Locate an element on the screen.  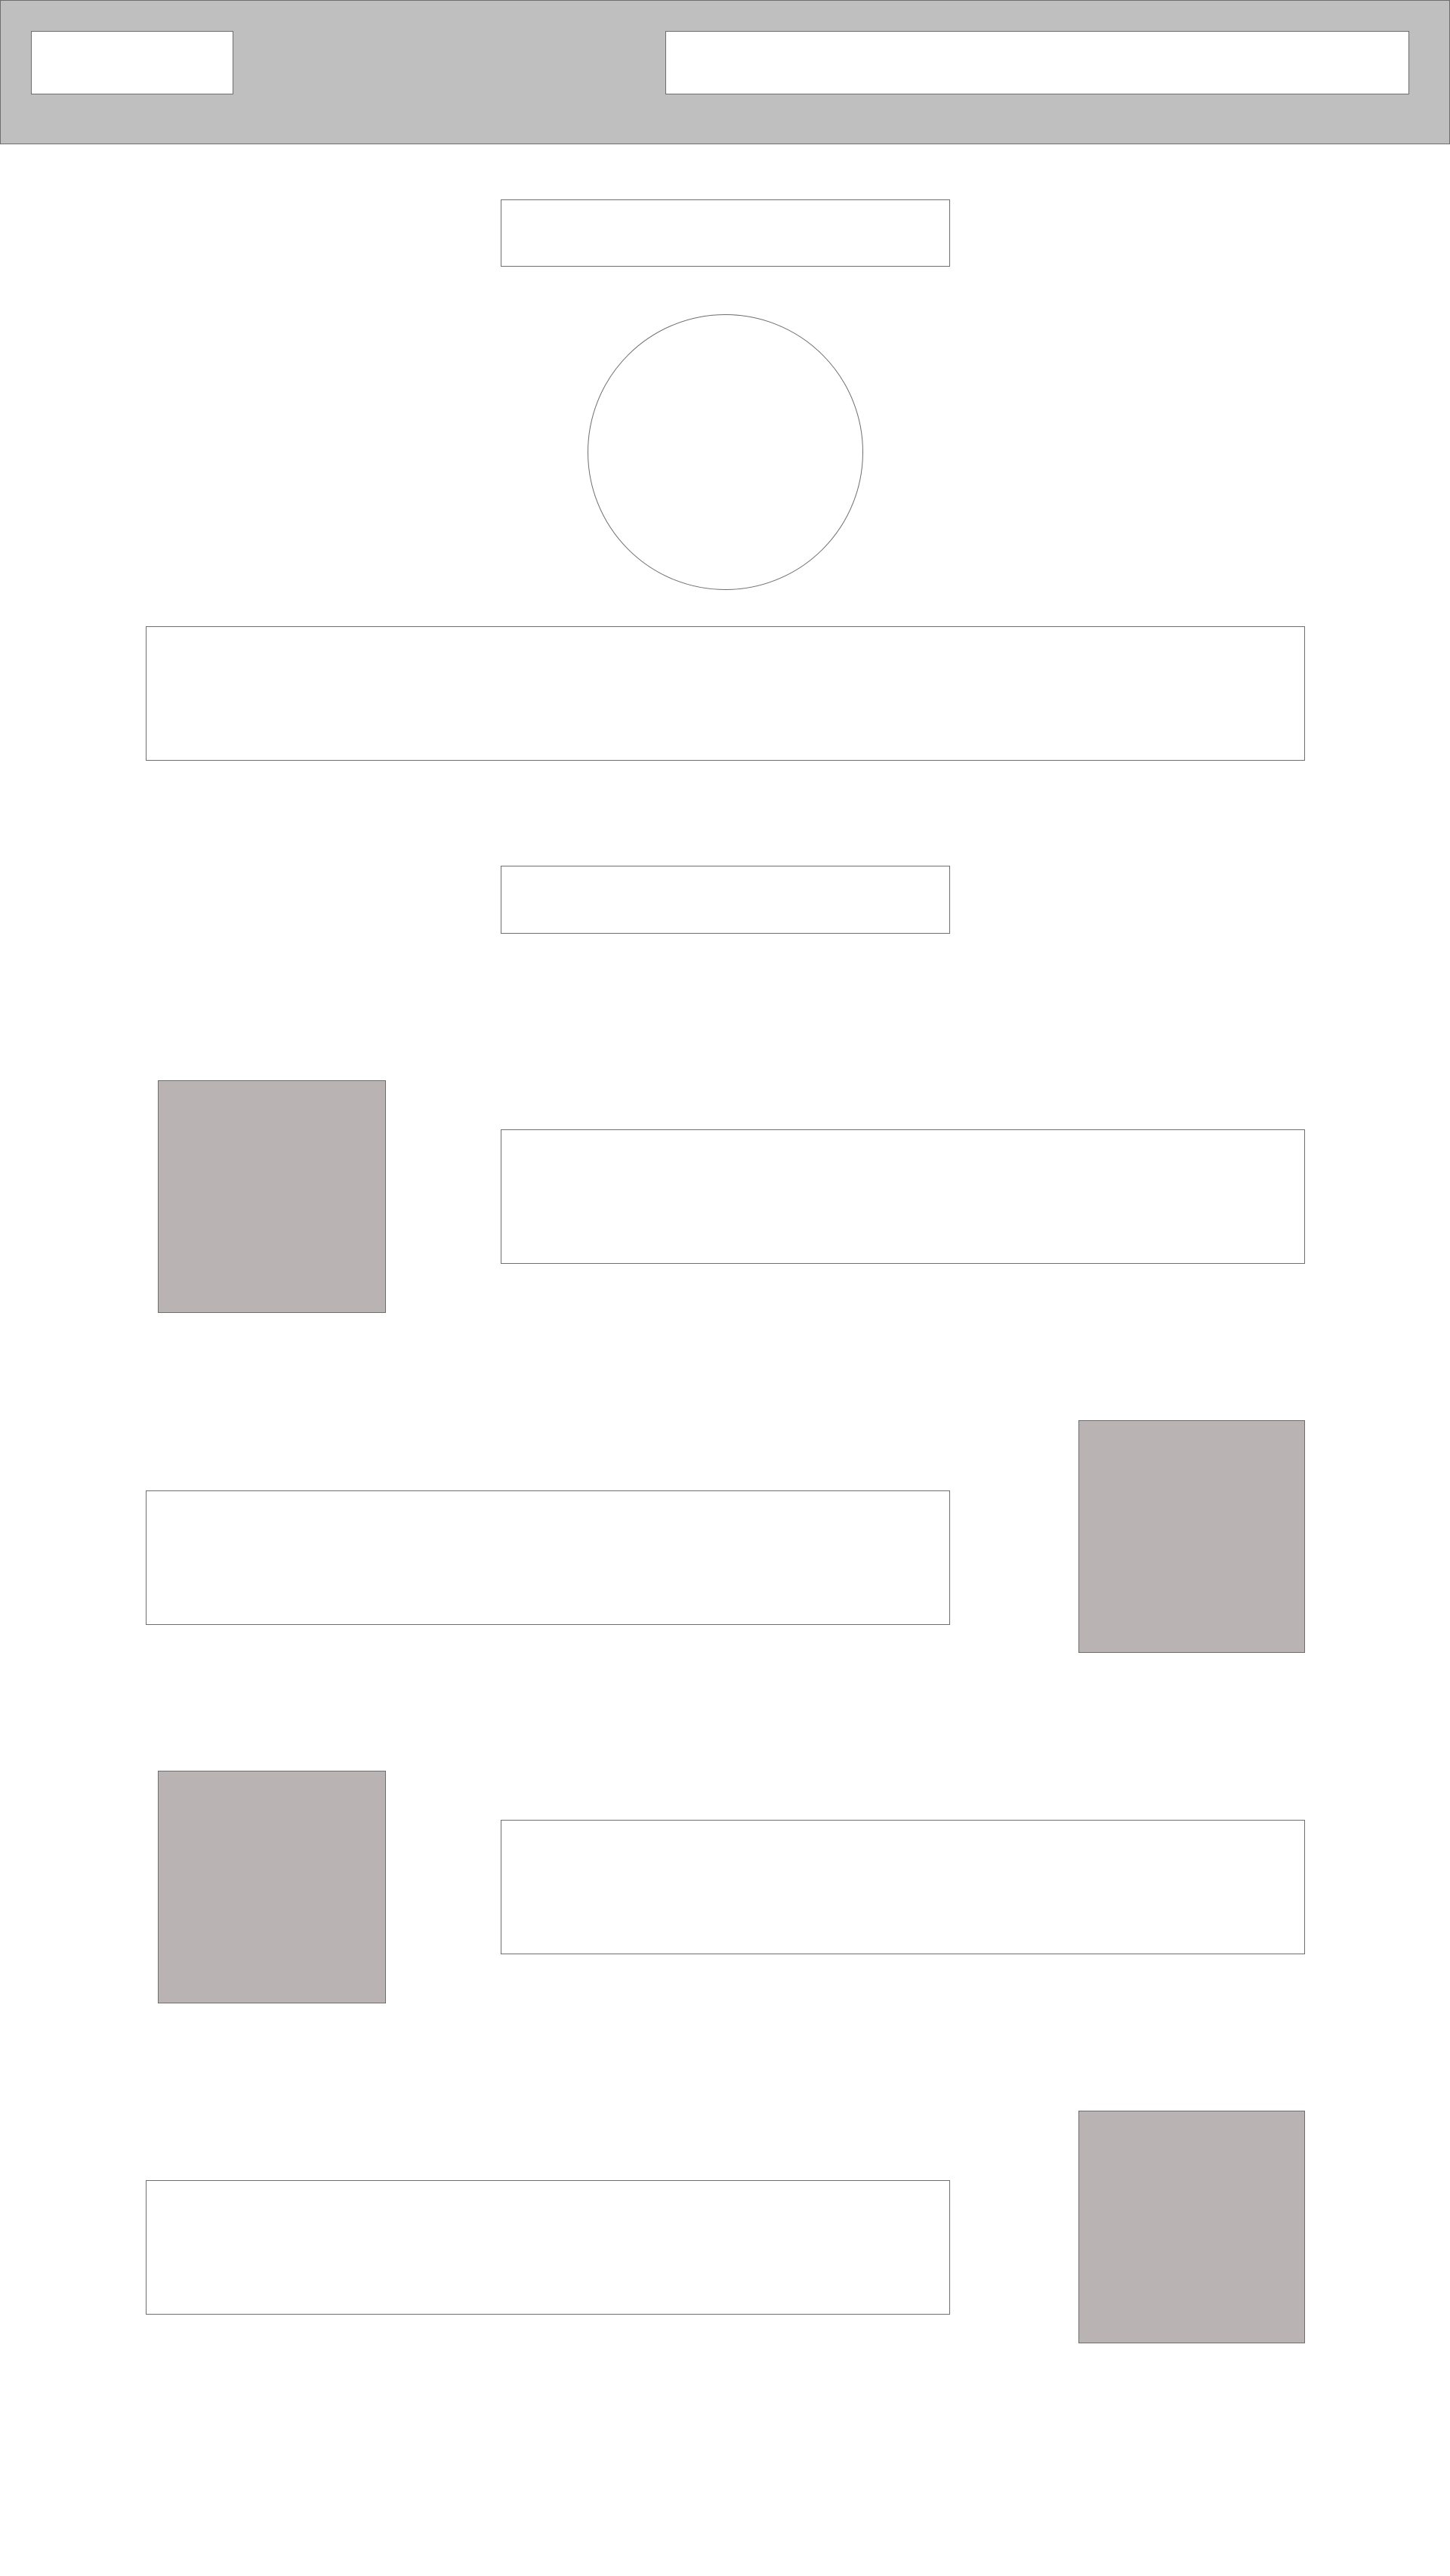
feature-4-image-placeholder is located at coordinates (1191, 2227).